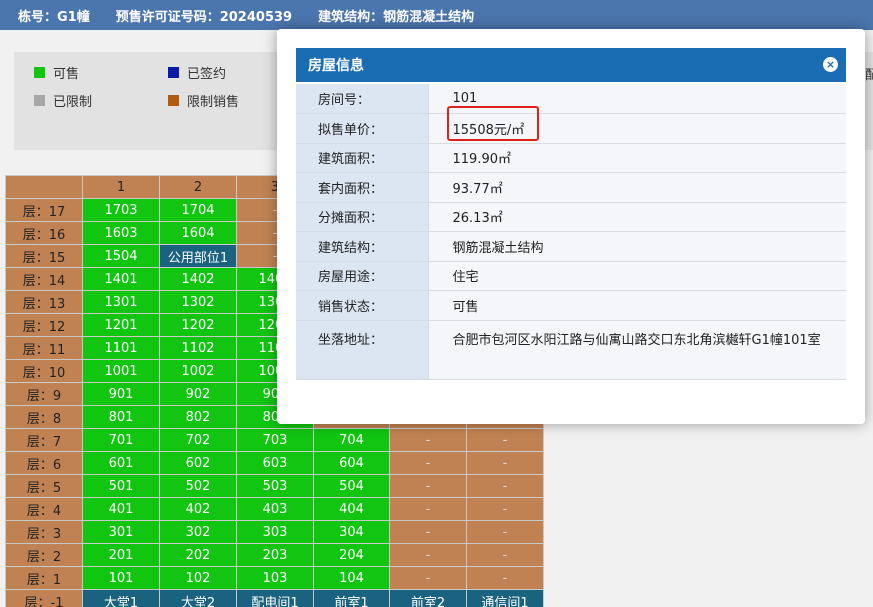 This screenshot has height=607, width=873. I want to click on floor-label: 层：-1, so click(44, 598).